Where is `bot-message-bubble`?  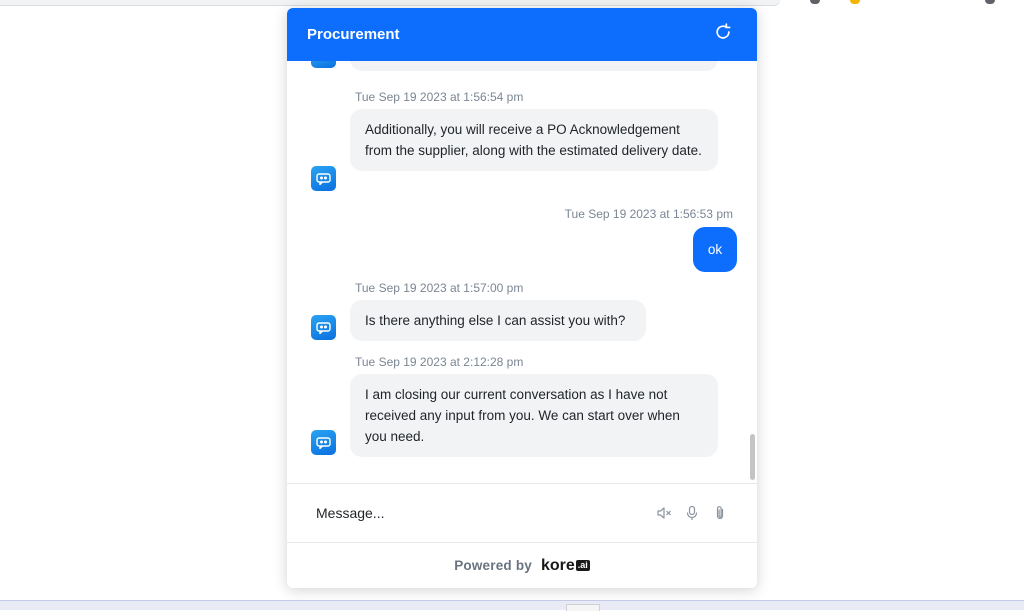 bot-message-bubble is located at coordinates (534, 66).